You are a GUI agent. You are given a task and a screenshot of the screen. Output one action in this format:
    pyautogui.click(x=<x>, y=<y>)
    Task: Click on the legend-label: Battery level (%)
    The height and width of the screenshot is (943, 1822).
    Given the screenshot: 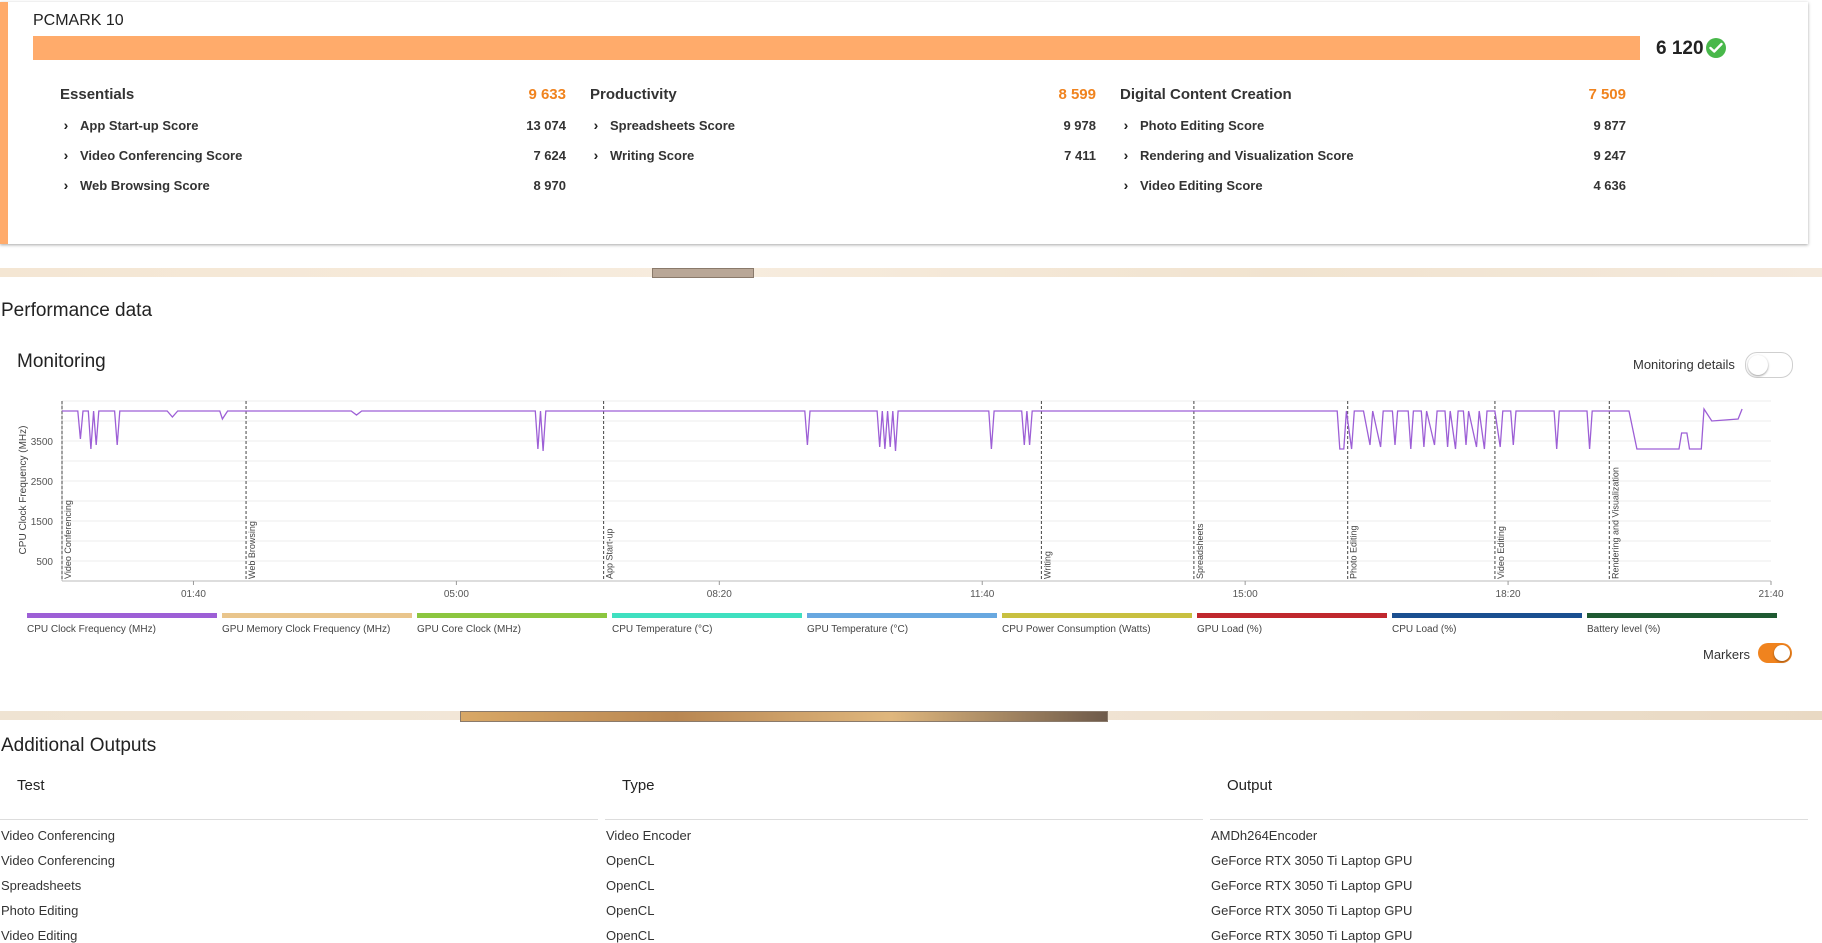 What is the action you would take?
    pyautogui.click(x=1624, y=629)
    